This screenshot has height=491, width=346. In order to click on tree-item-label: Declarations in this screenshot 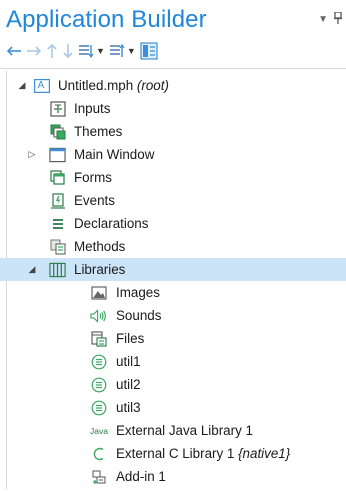, I will do `click(111, 223)`.